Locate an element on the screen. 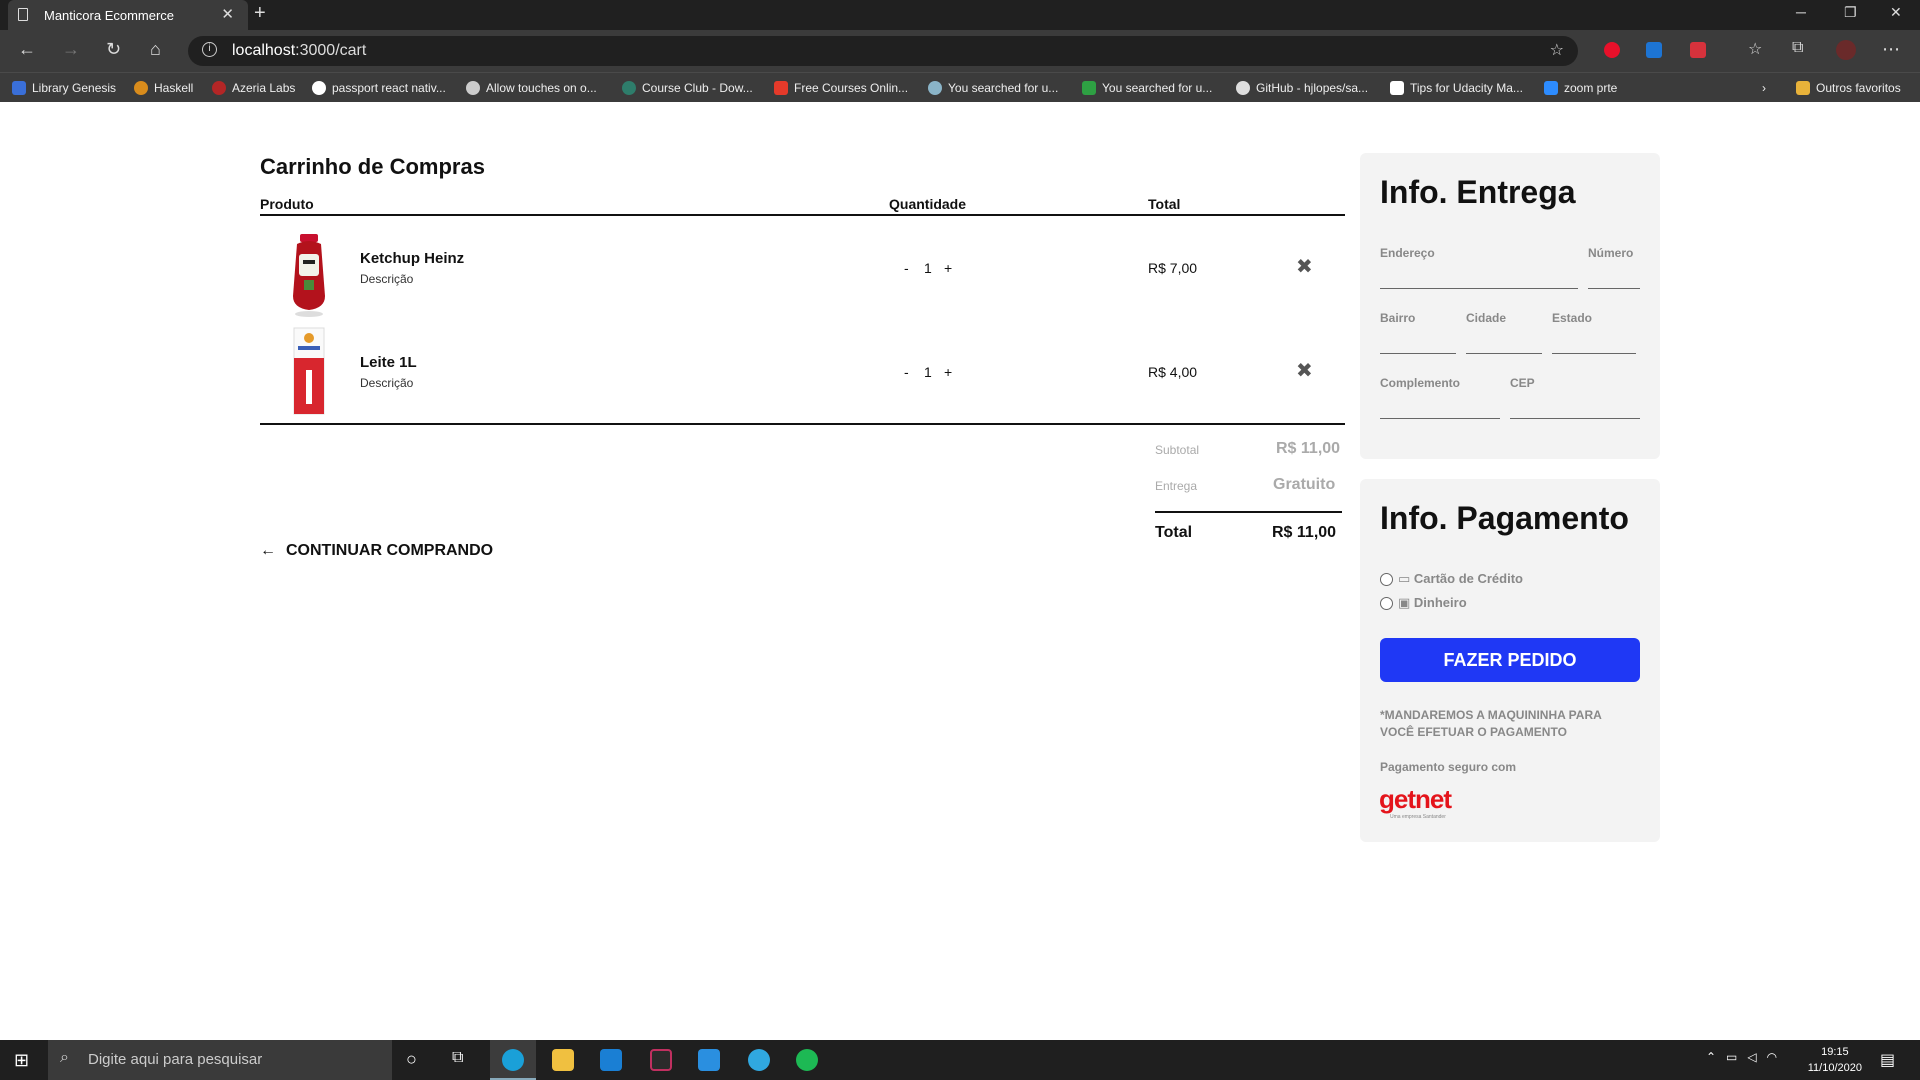  continue-shopping-label: CONTINUAR COMPRANDO is located at coordinates (390, 550).